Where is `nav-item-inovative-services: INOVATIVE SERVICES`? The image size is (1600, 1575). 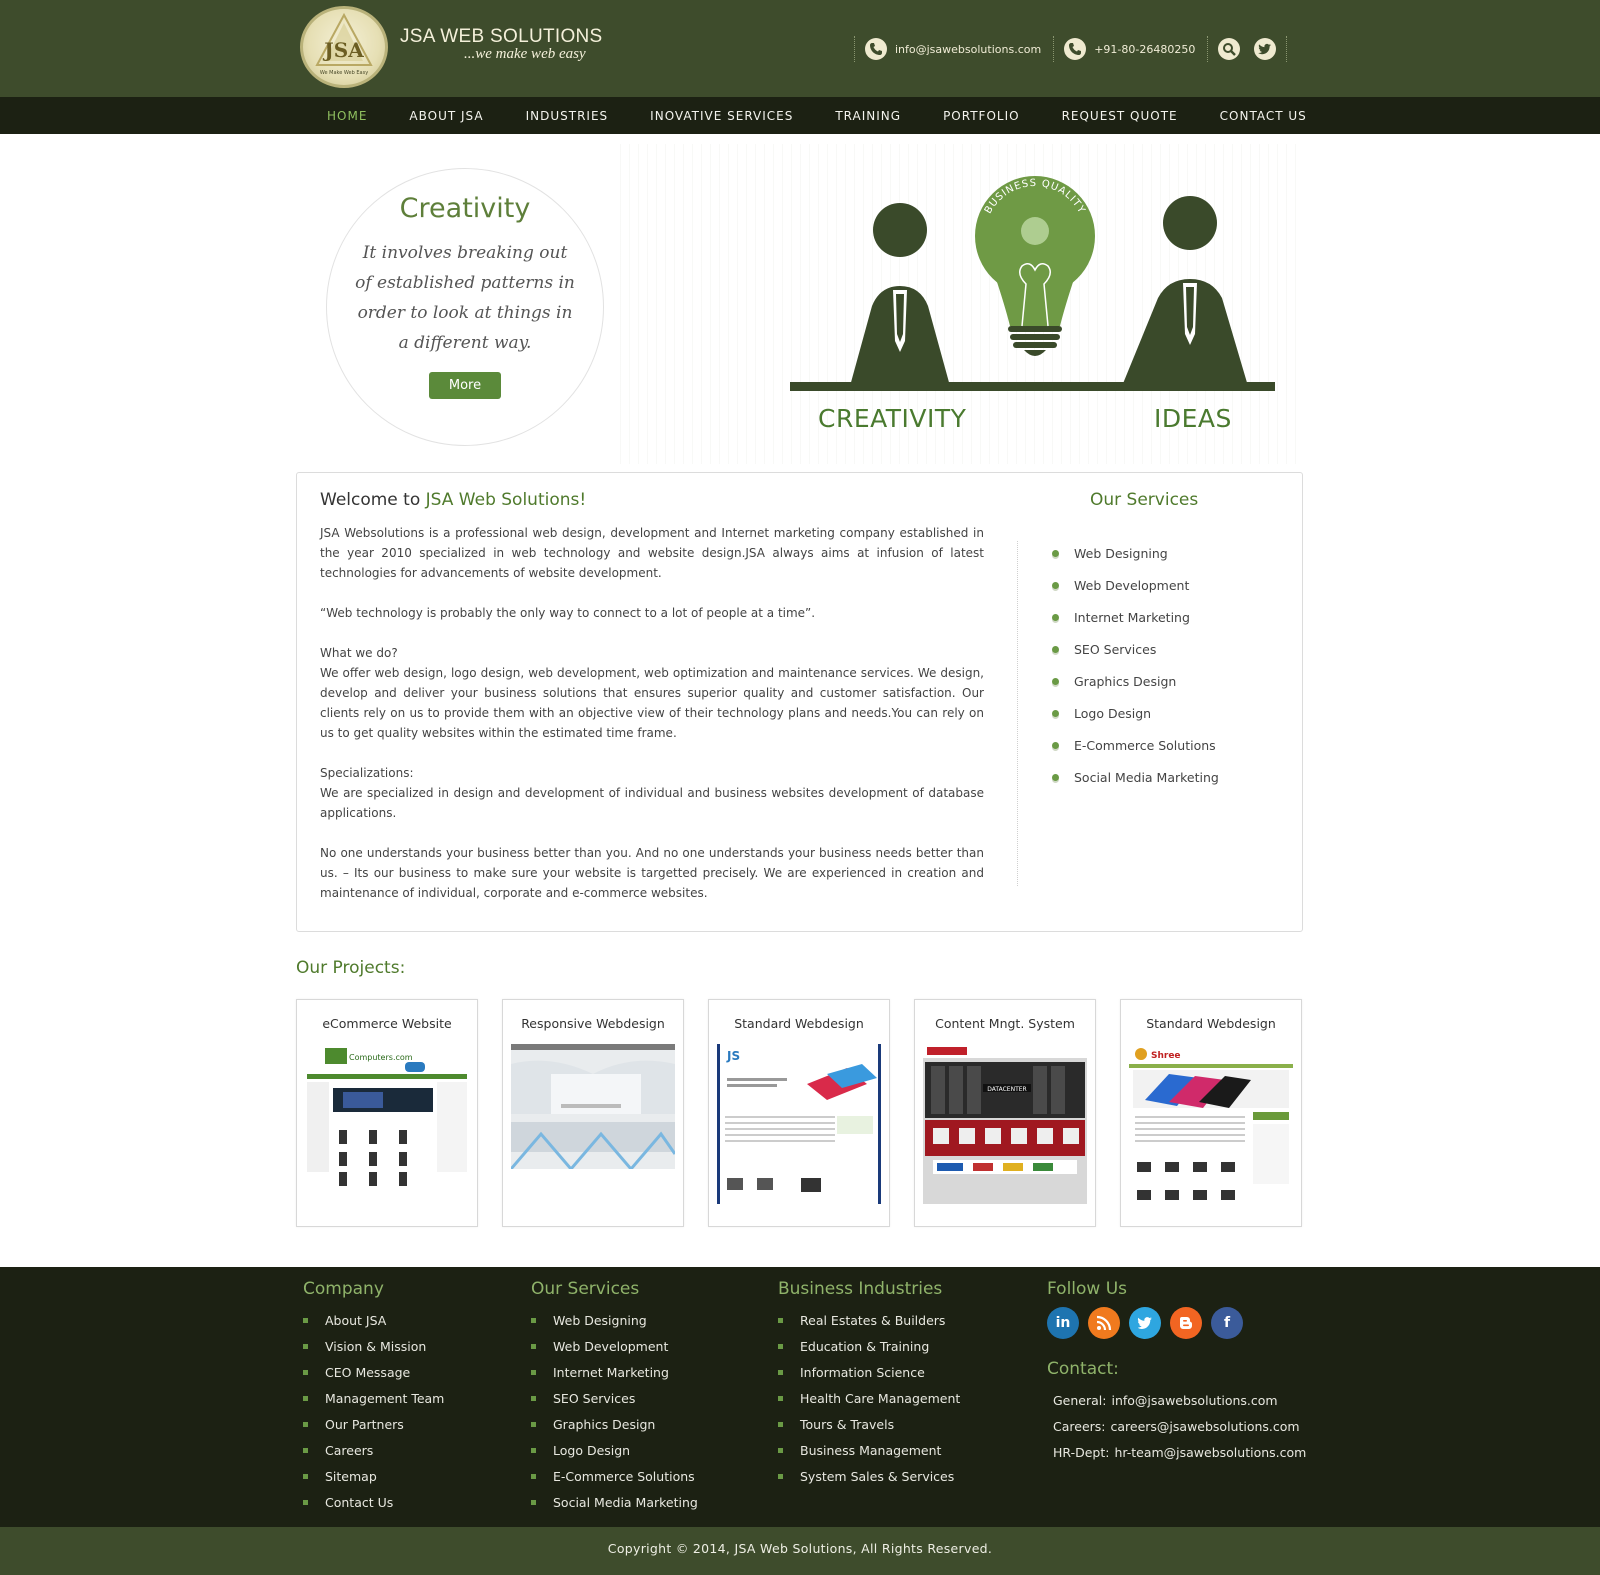 nav-item-inovative-services: INOVATIVE SERVICES is located at coordinates (721, 116).